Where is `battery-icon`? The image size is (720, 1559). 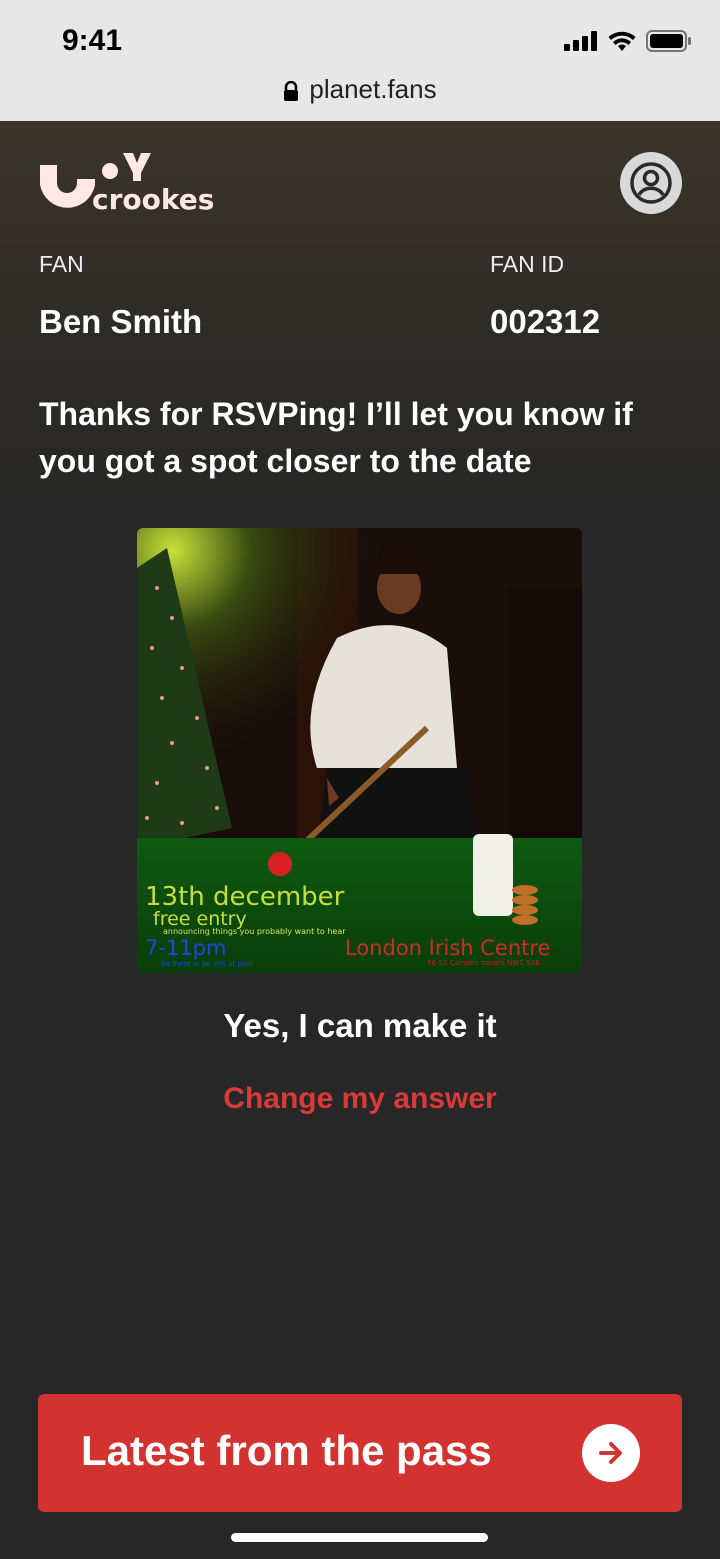 battery-icon is located at coordinates (668, 41).